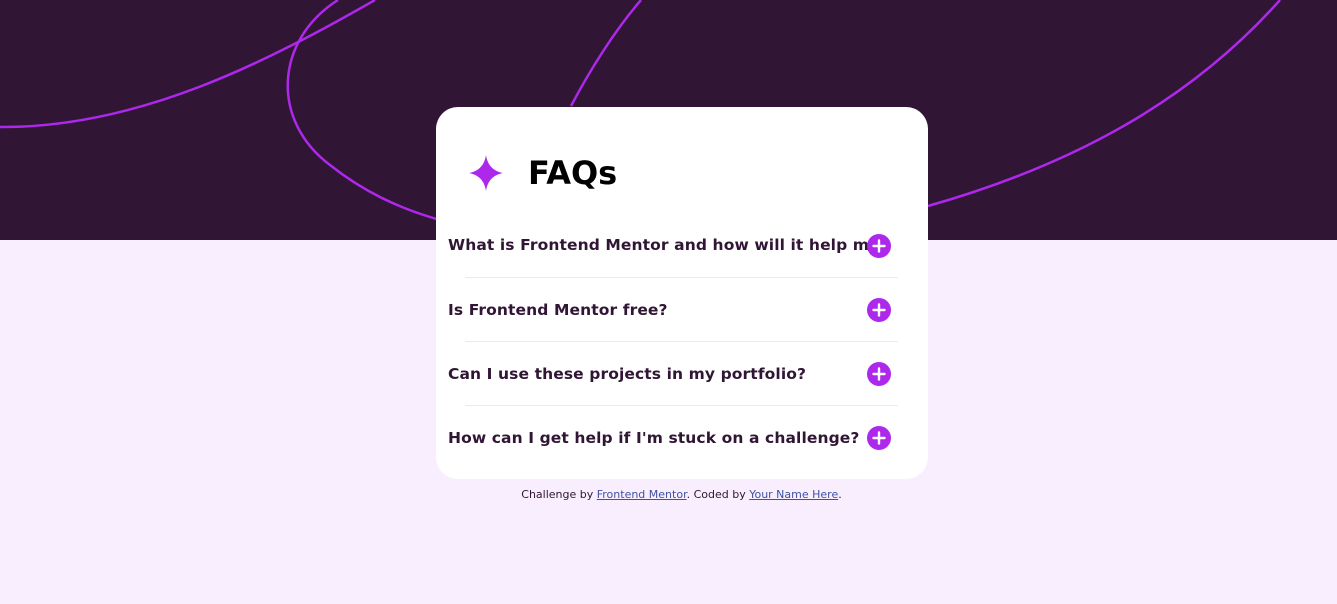 The height and width of the screenshot is (604, 1337). What do you see at coordinates (559, 494) in the screenshot?
I see `attribution-prefix: Challenge by` at bounding box center [559, 494].